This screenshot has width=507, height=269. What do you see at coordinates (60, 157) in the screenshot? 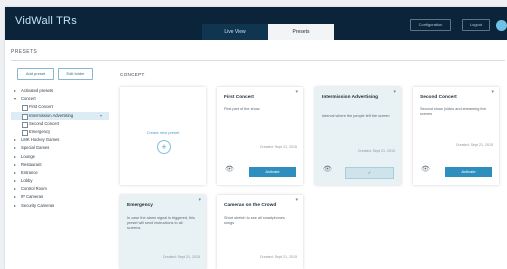
I see `tree-item: ▸ Lounge` at bounding box center [60, 157].